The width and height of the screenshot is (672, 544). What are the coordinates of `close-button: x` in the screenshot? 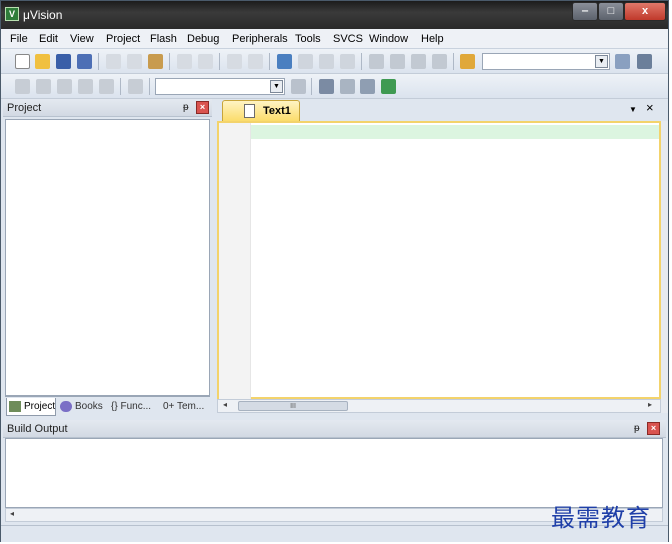 It's located at (645, 11).